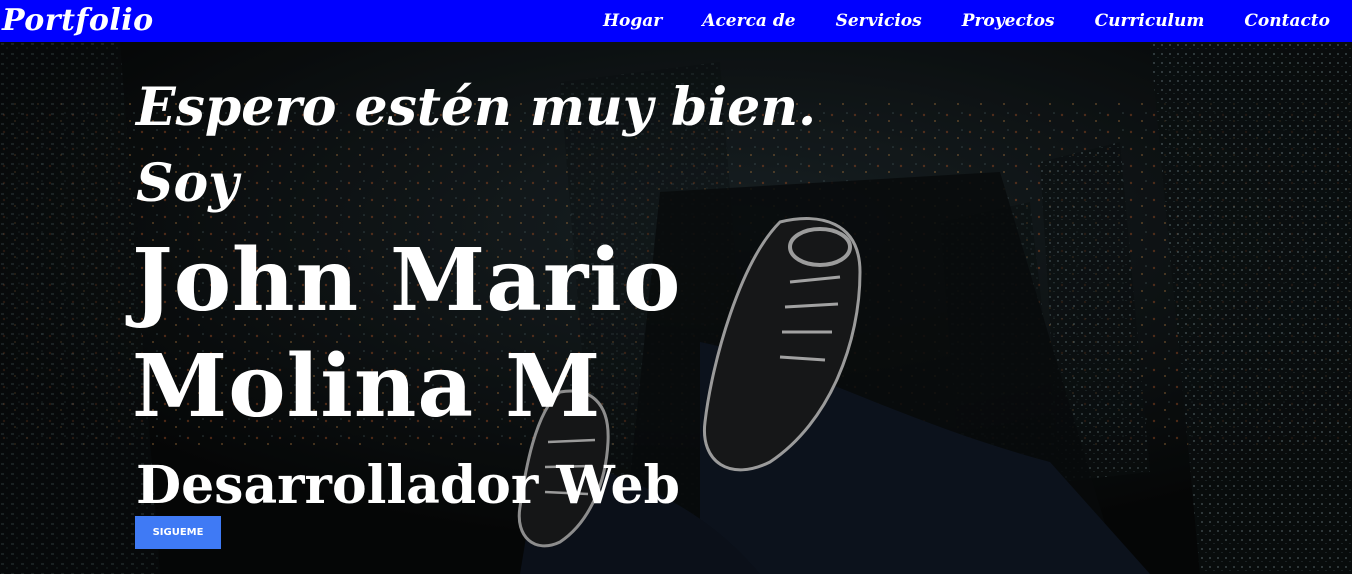 Image resolution: width=1352 pixels, height=574 pixels. Describe the element at coordinates (1008, 21) in the screenshot. I see `nav-item-proyectos: Proyectos` at that location.